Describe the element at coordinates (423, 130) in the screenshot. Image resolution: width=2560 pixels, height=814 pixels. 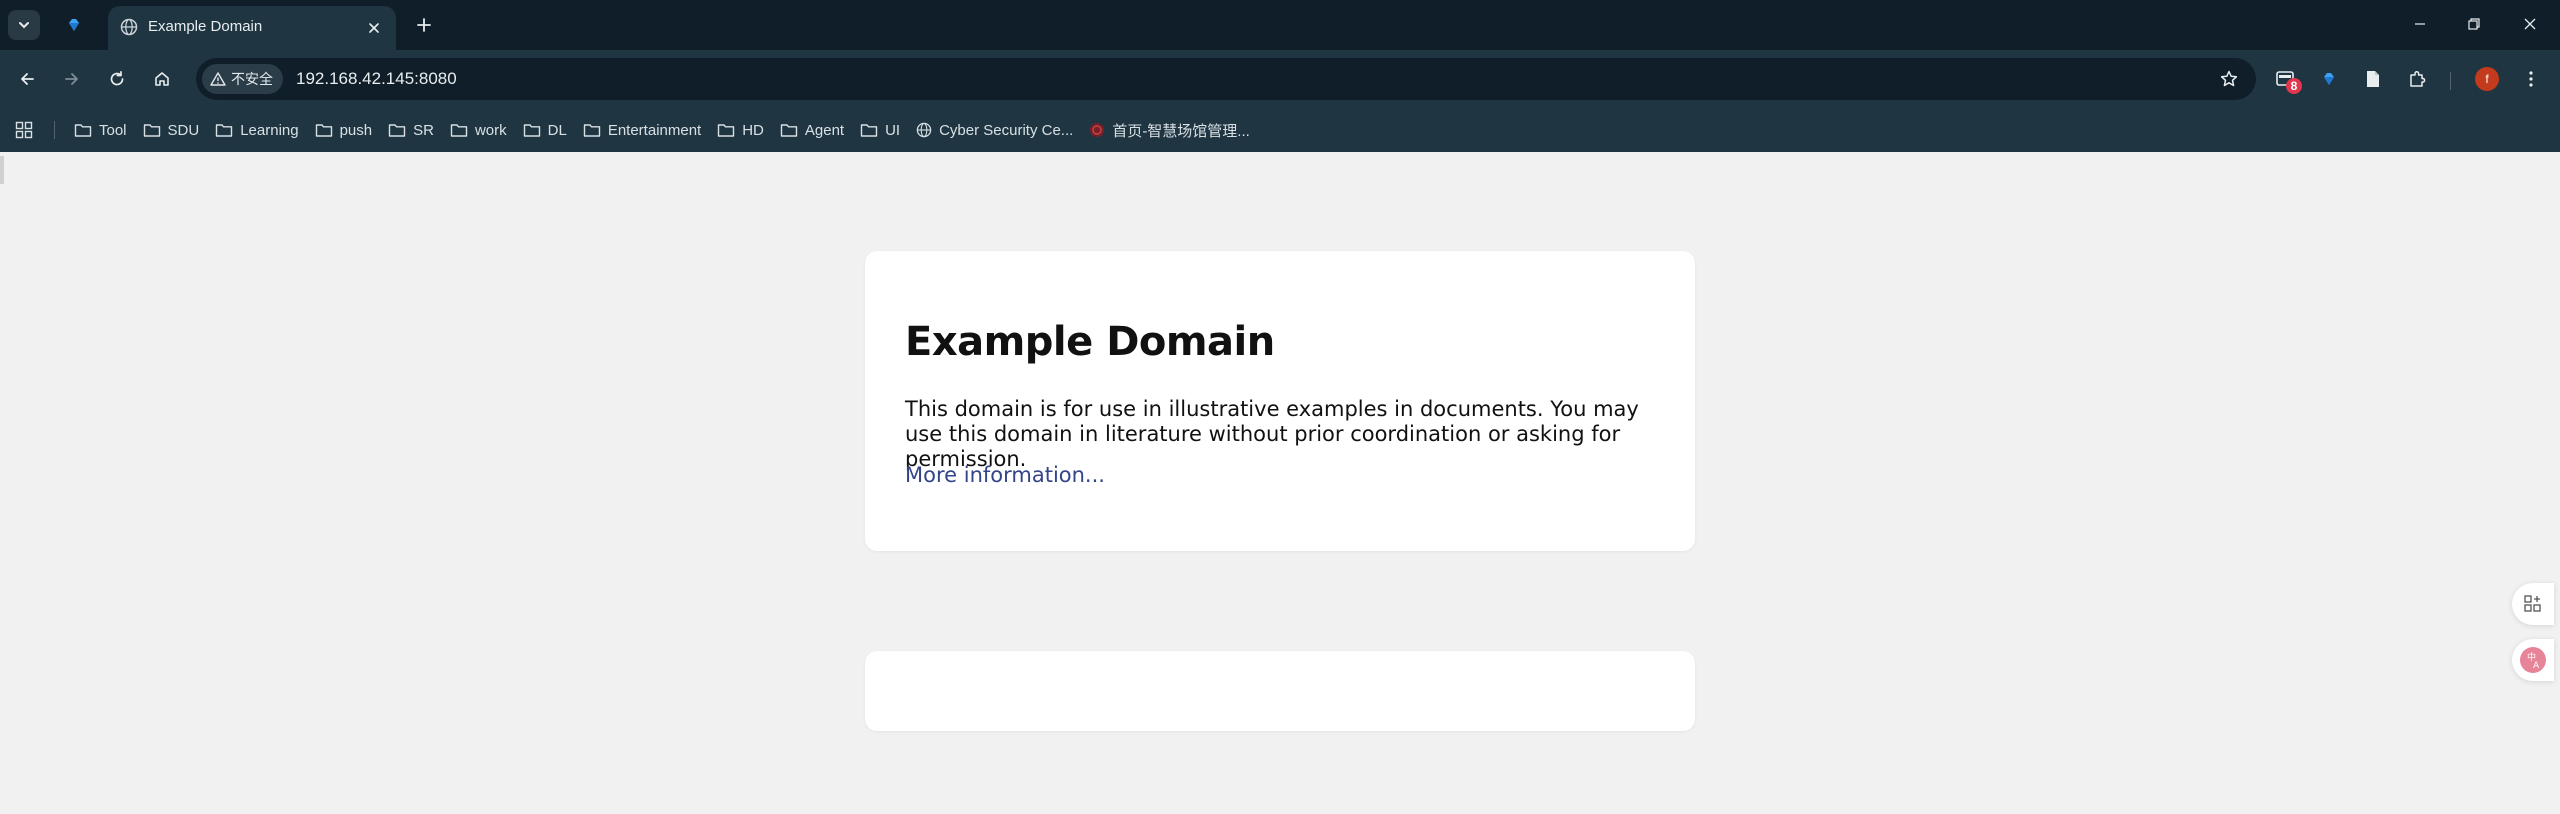
I see `bookmark-label: SR` at that location.